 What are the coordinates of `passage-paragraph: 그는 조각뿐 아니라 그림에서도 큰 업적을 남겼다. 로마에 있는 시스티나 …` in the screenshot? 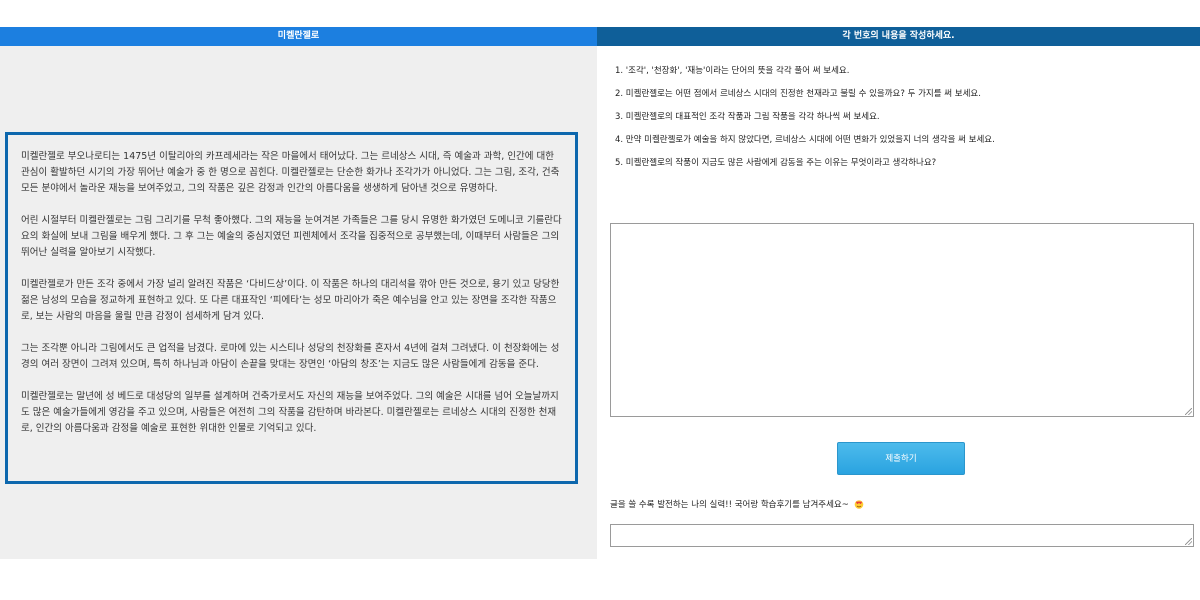 It's located at (290, 356).